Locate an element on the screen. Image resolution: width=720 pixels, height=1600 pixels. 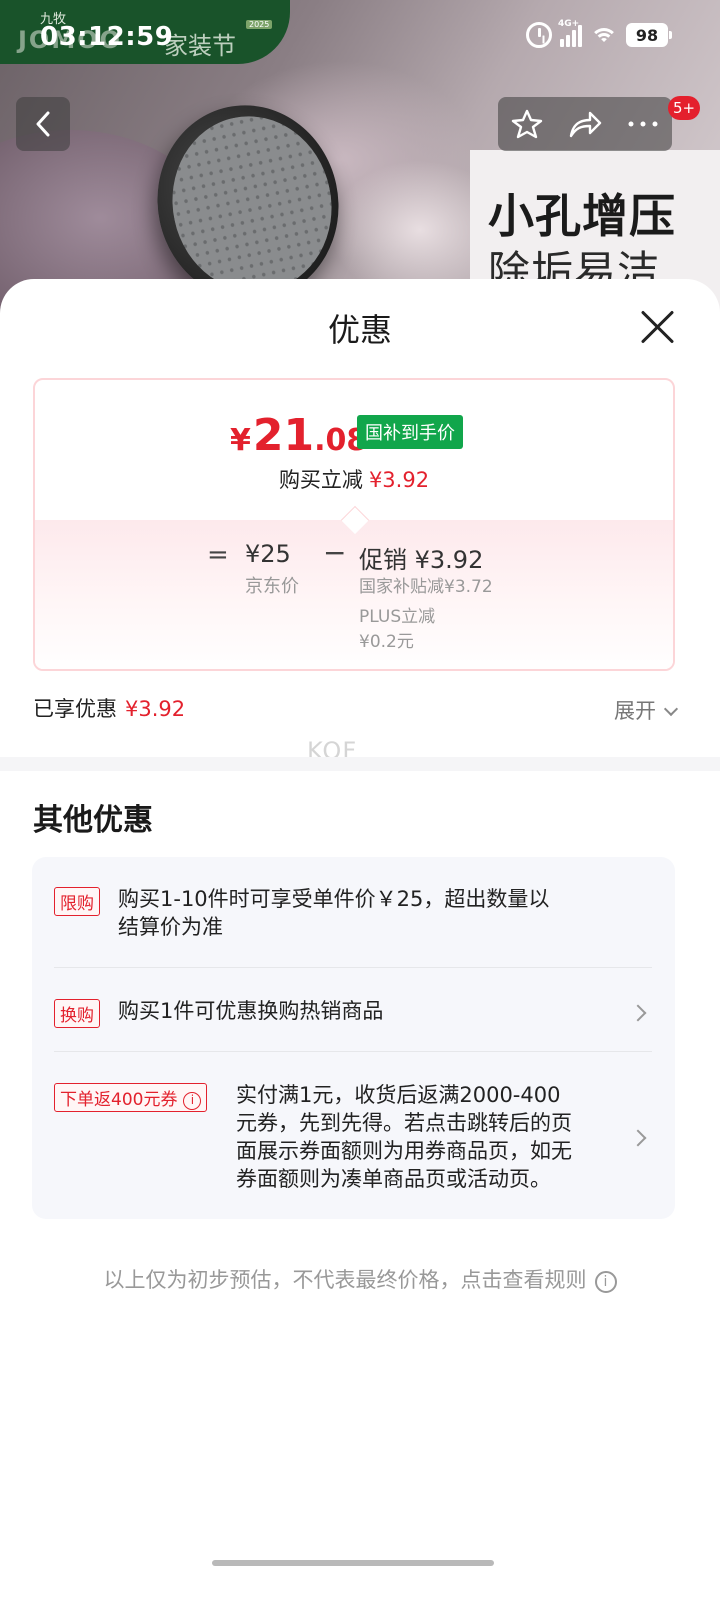
offer-text-line: 结算价为准 is located at coordinates (170, 927).